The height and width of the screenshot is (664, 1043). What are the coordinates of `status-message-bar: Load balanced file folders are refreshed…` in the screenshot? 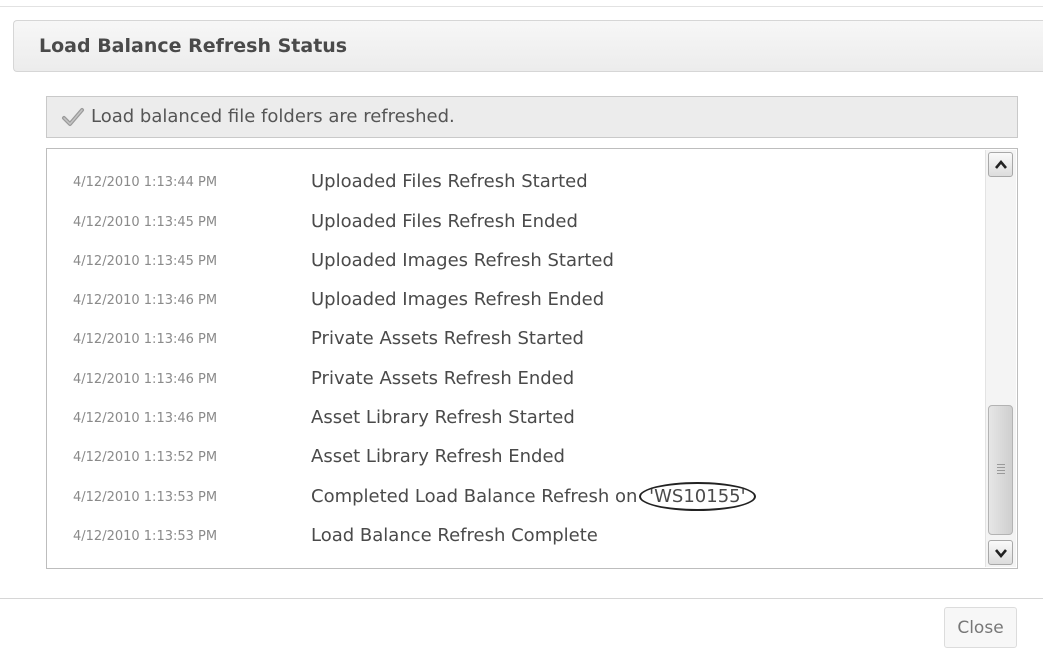 It's located at (532, 117).